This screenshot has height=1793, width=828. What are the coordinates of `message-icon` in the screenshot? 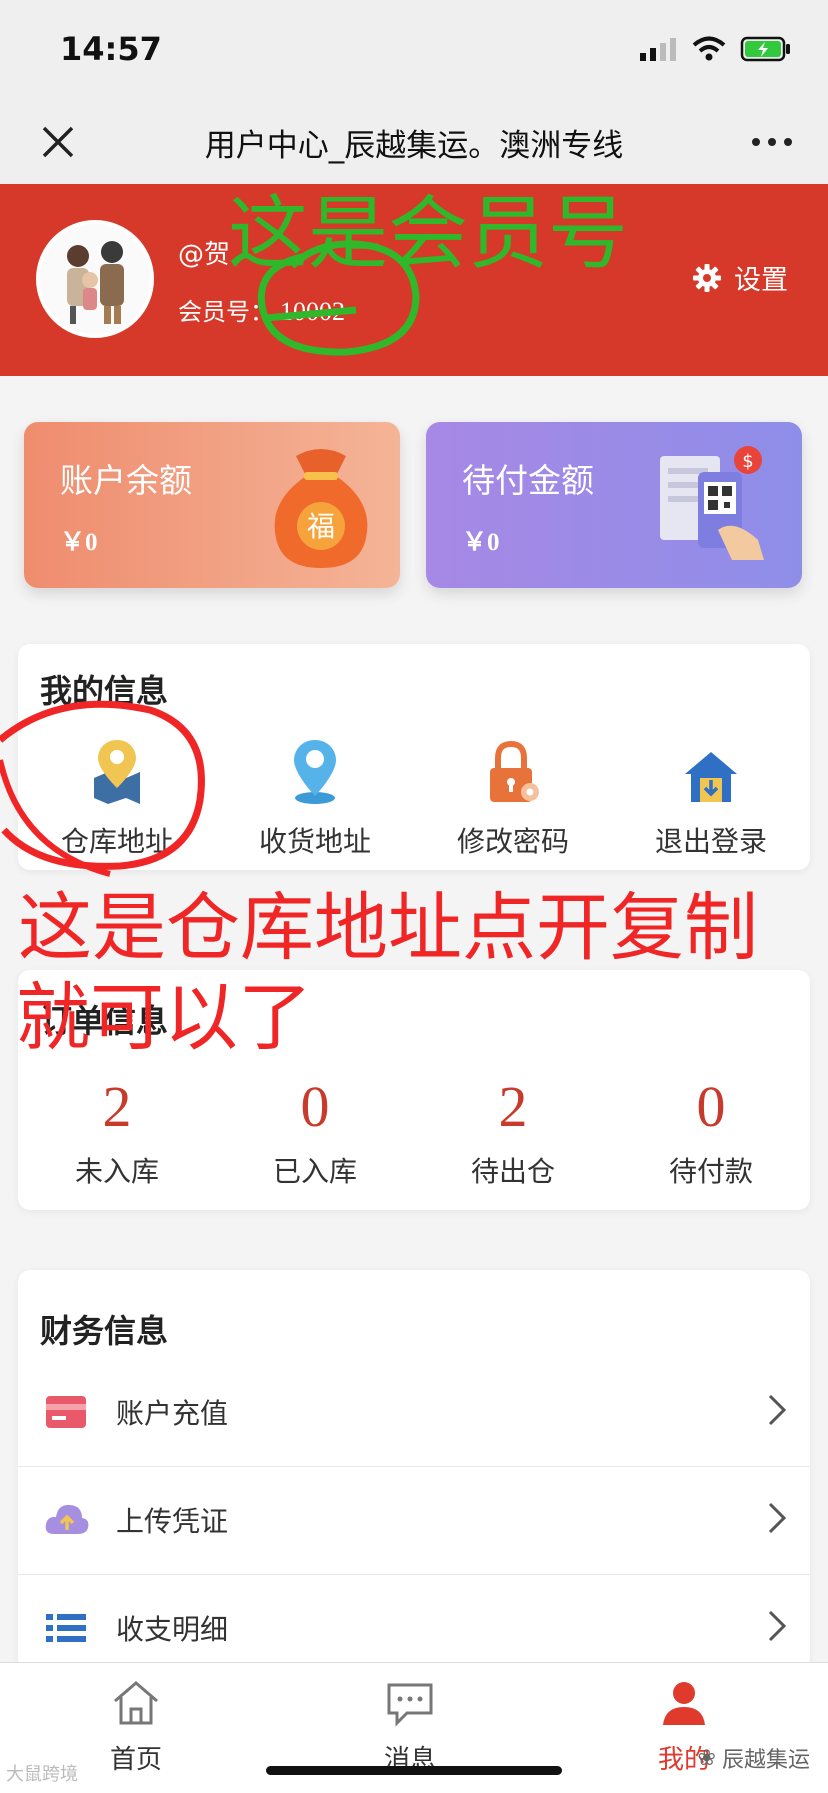 It's located at (410, 1705).